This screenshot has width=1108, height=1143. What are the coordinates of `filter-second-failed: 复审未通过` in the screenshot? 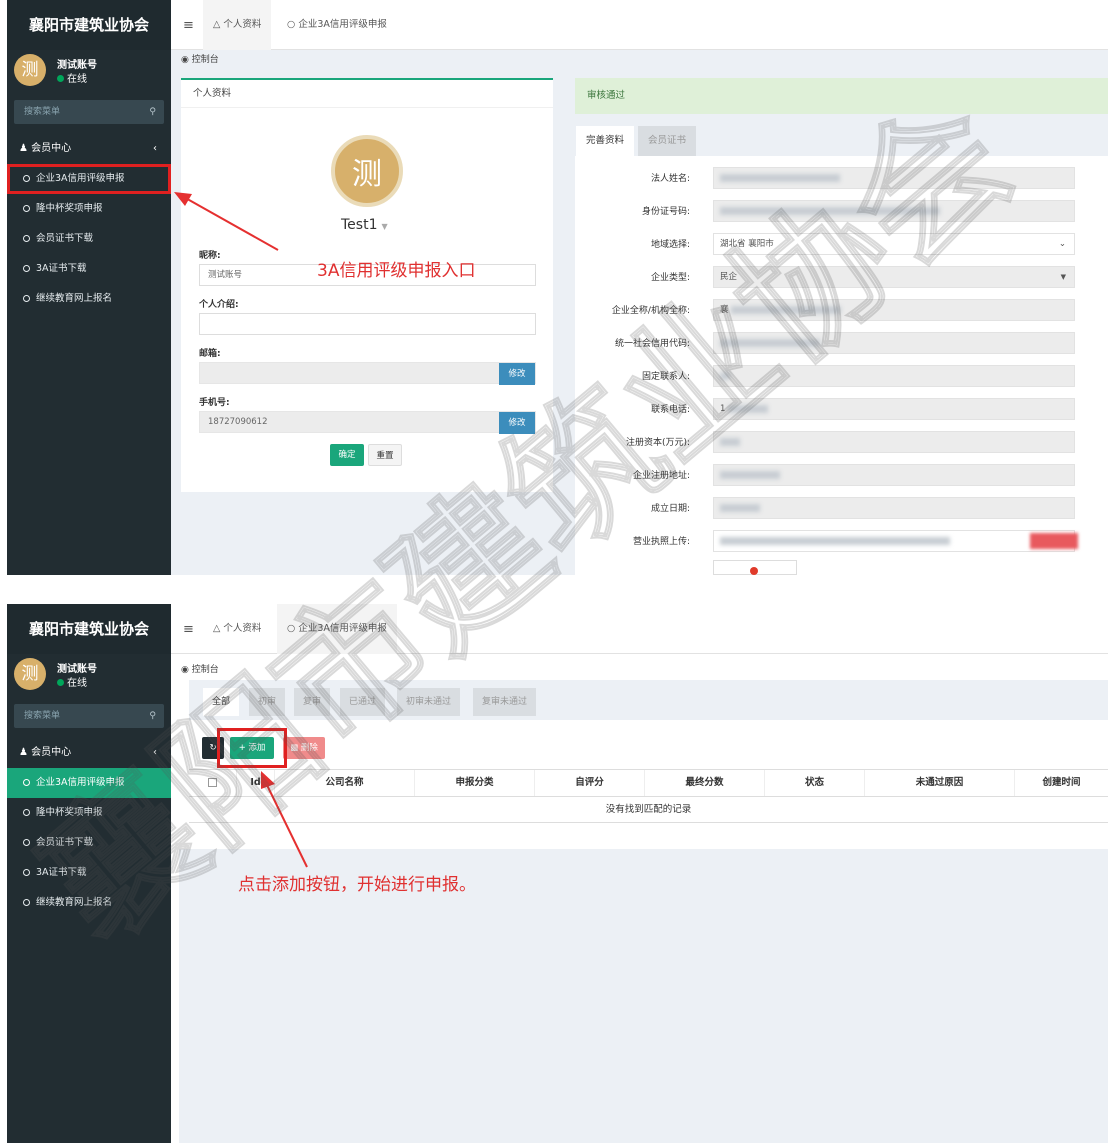 It's located at (505, 702).